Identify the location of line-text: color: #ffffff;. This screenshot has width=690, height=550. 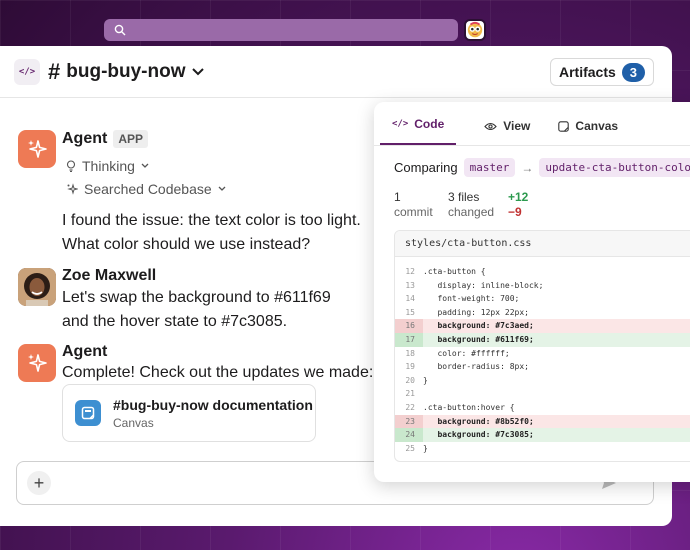
(466, 353).